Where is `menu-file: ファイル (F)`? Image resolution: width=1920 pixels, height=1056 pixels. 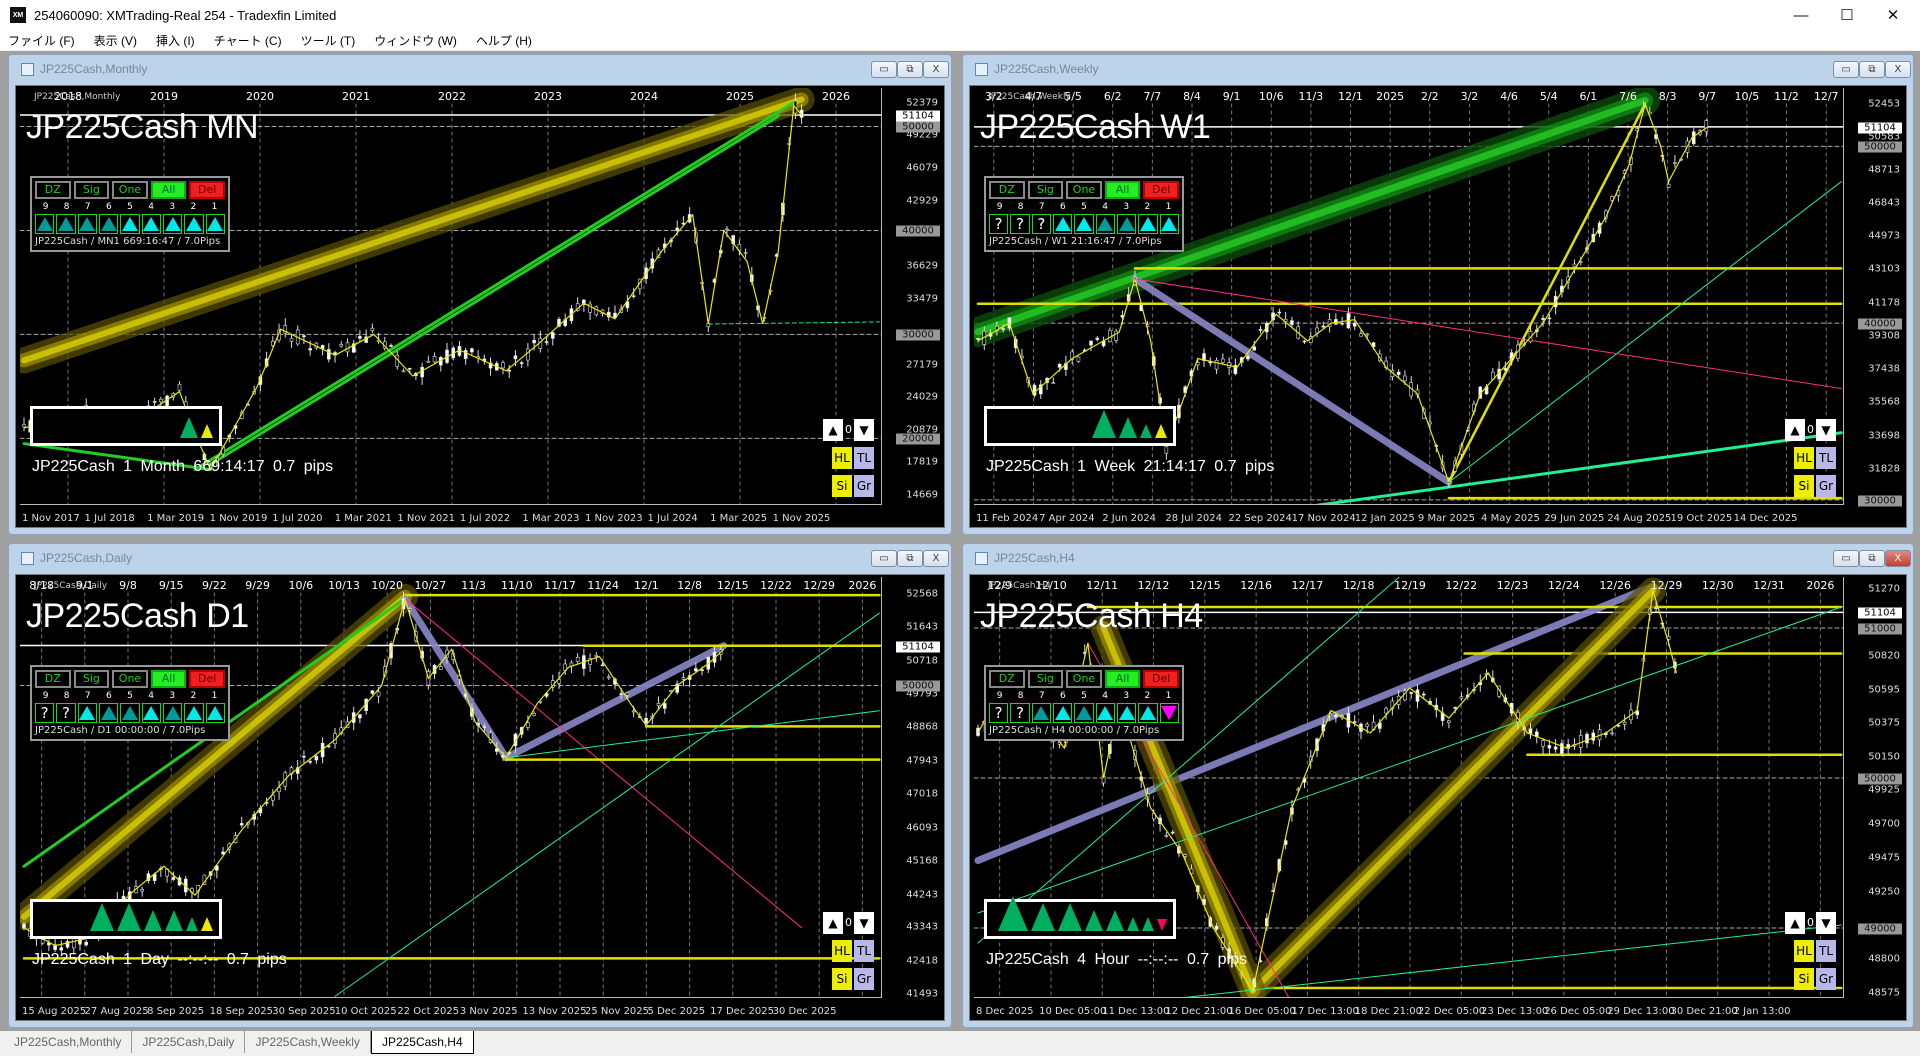
menu-file: ファイル (F) is located at coordinates (43, 40).